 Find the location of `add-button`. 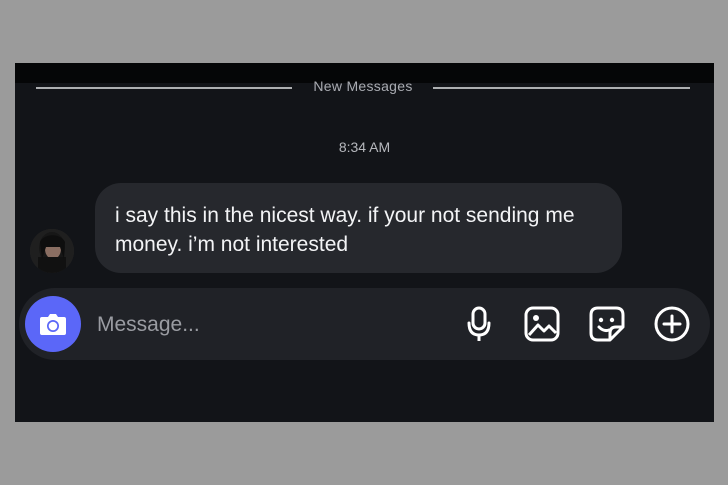

add-button is located at coordinates (672, 324).